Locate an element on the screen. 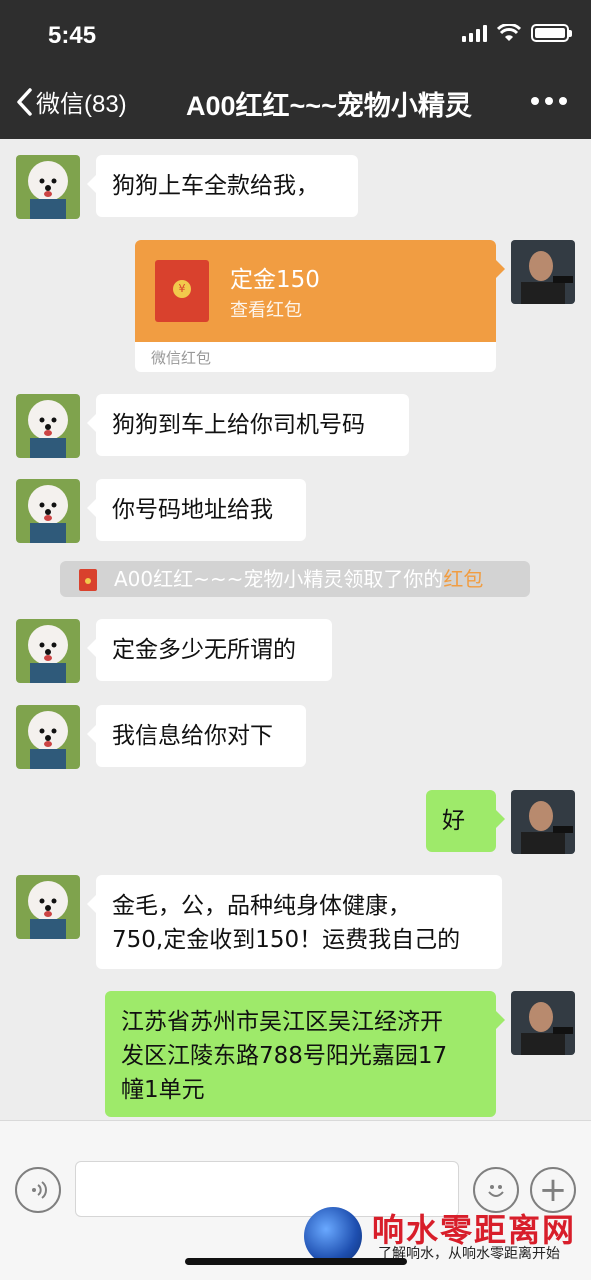 Image resolution: width=591 pixels, height=1280 pixels. system-text: A00红红~~~宠物小精灵领取了你的 is located at coordinates (279, 579).